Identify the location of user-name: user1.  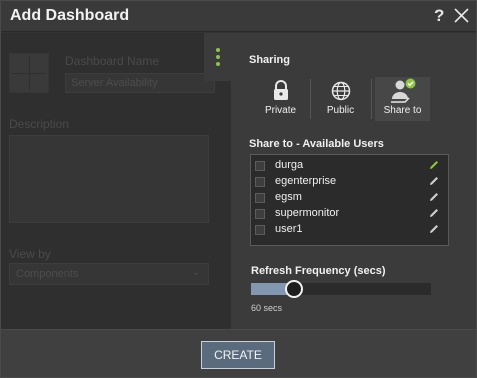
(289, 229).